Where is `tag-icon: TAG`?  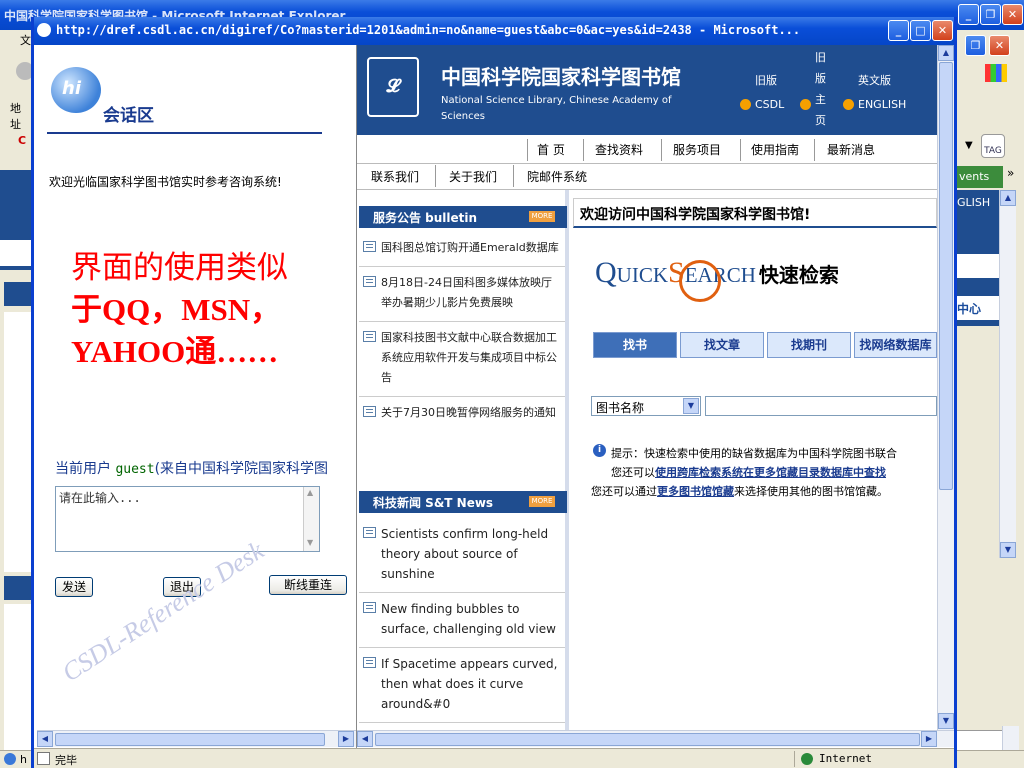
tag-icon: TAG is located at coordinates (993, 146).